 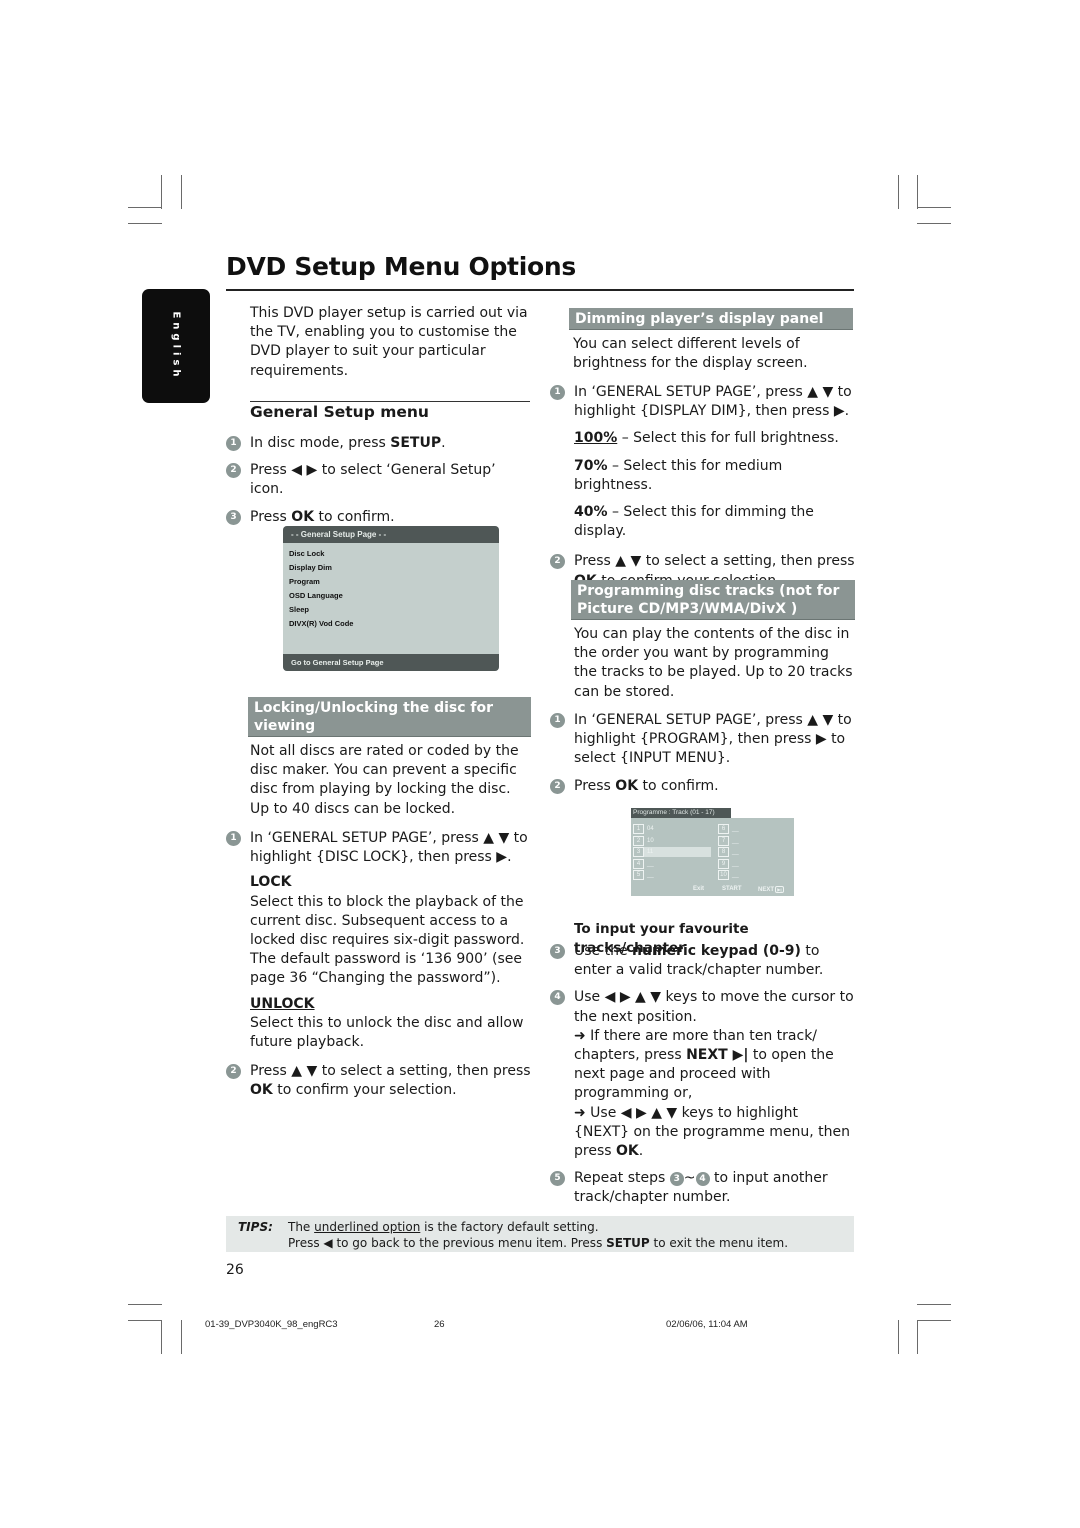 I want to click on programme-slot: 3 11, so click(x=643, y=852).